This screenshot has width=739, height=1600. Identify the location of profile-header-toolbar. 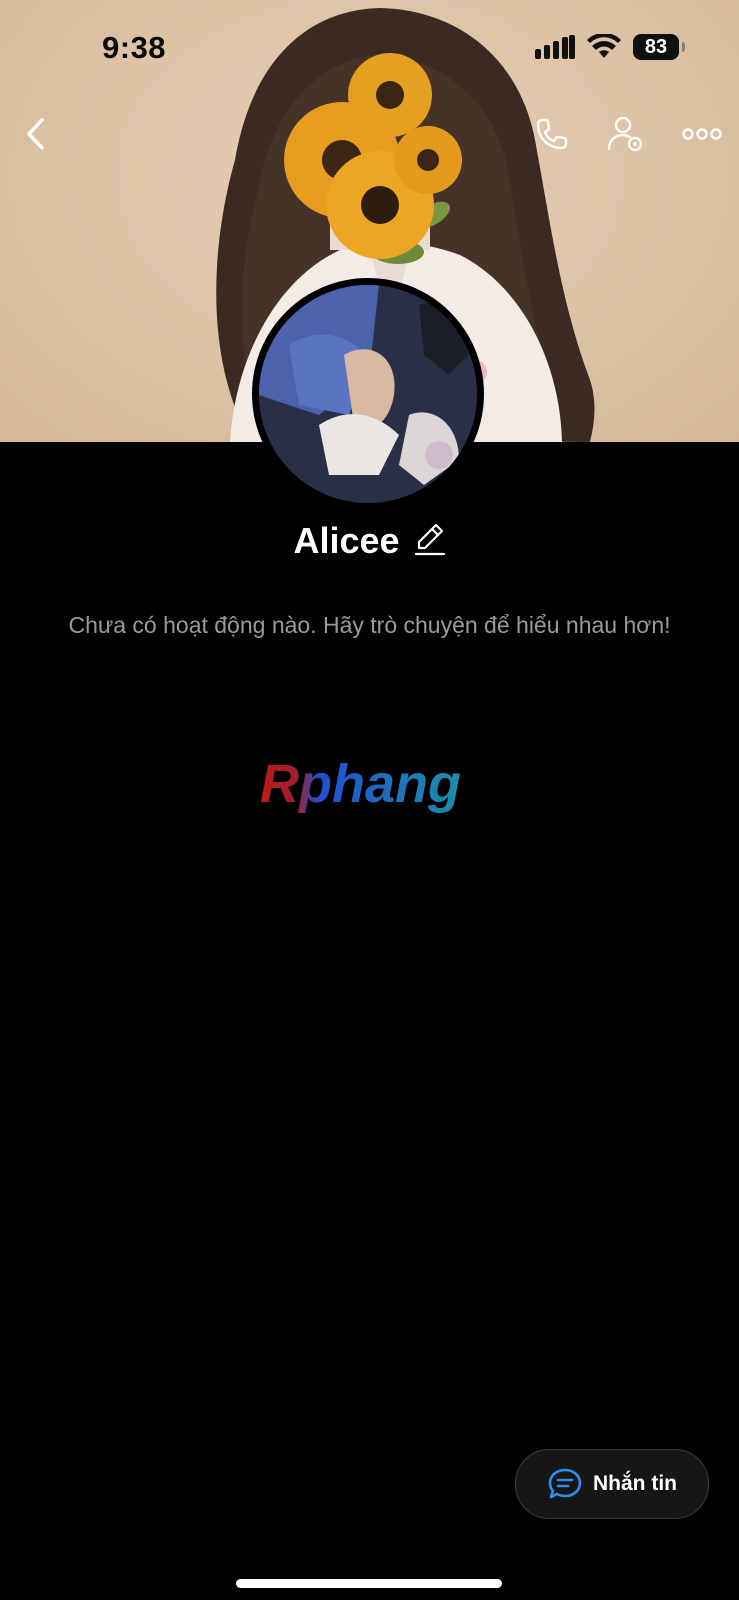
(369, 136).